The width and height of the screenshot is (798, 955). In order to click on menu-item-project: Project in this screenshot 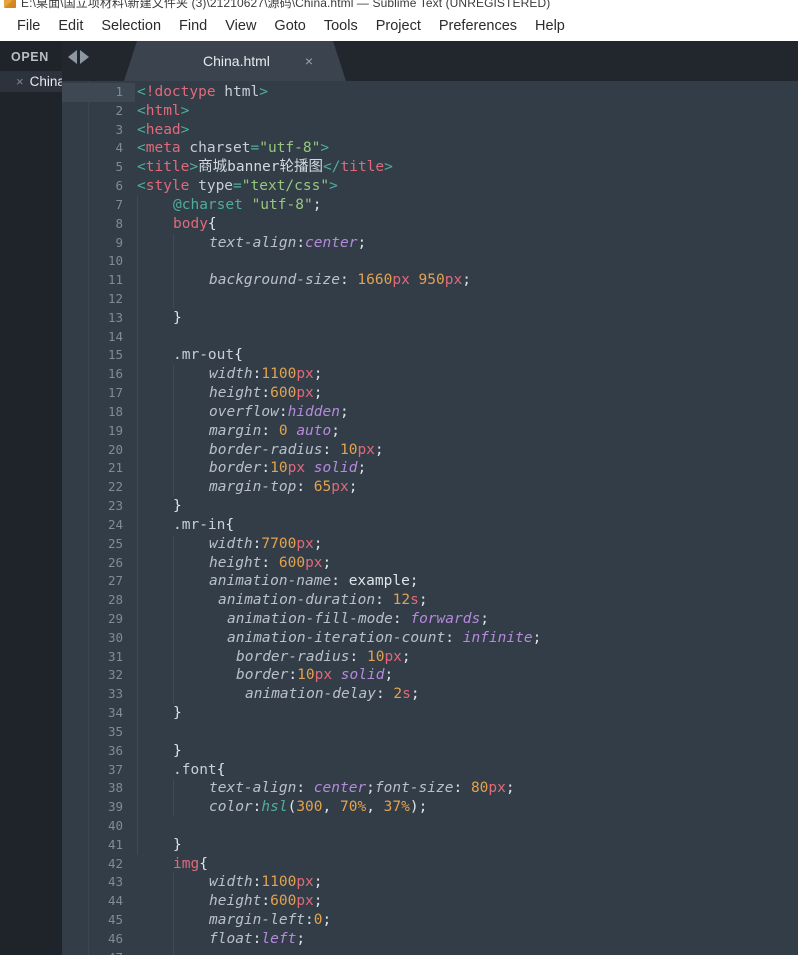, I will do `click(398, 26)`.